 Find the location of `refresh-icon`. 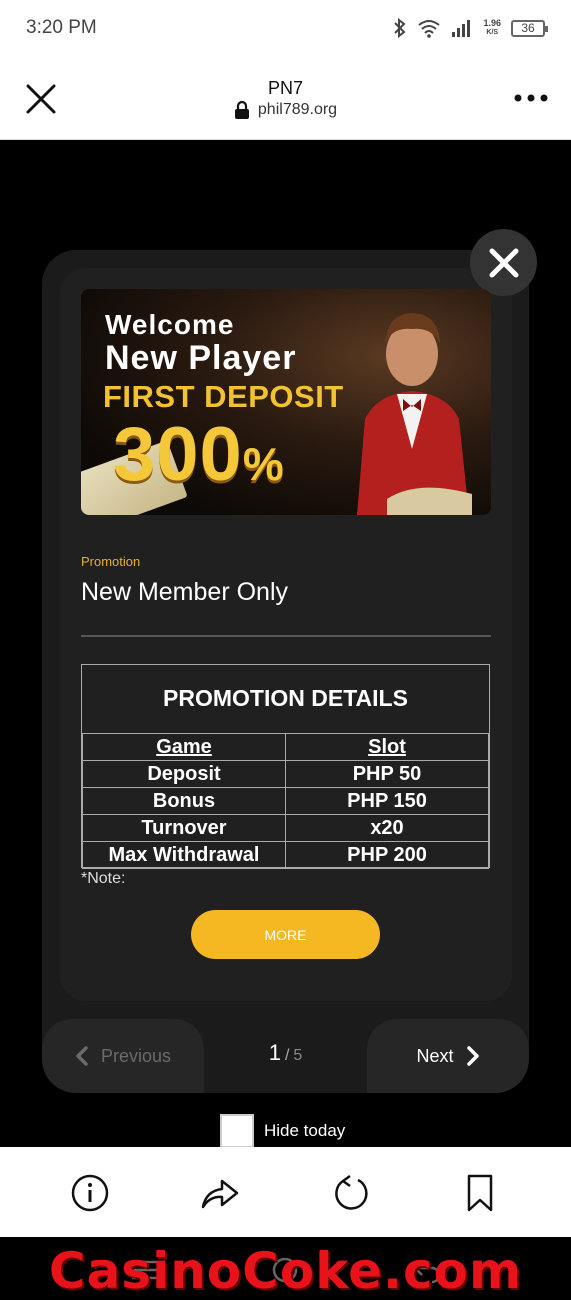

refresh-icon is located at coordinates (350, 1193).